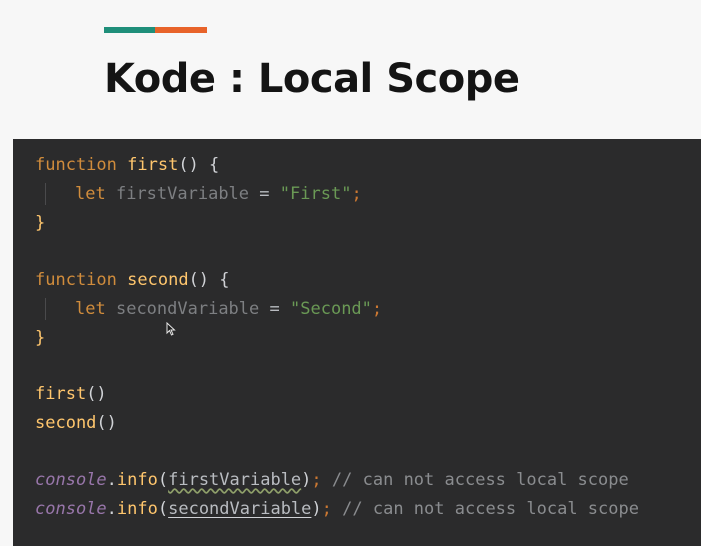 Image resolution: width=701 pixels, height=546 pixels. I want to click on code-line-2: let firstVariable = "First";, so click(218, 194).